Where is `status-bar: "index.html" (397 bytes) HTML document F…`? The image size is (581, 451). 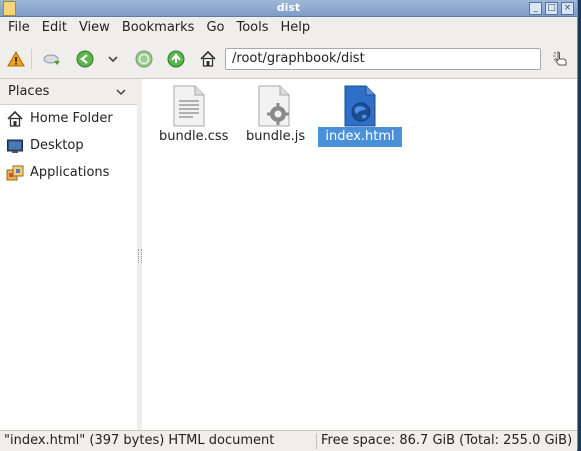
status-bar: "index.html" (397 bytes) HTML document F… is located at coordinates (288, 440).